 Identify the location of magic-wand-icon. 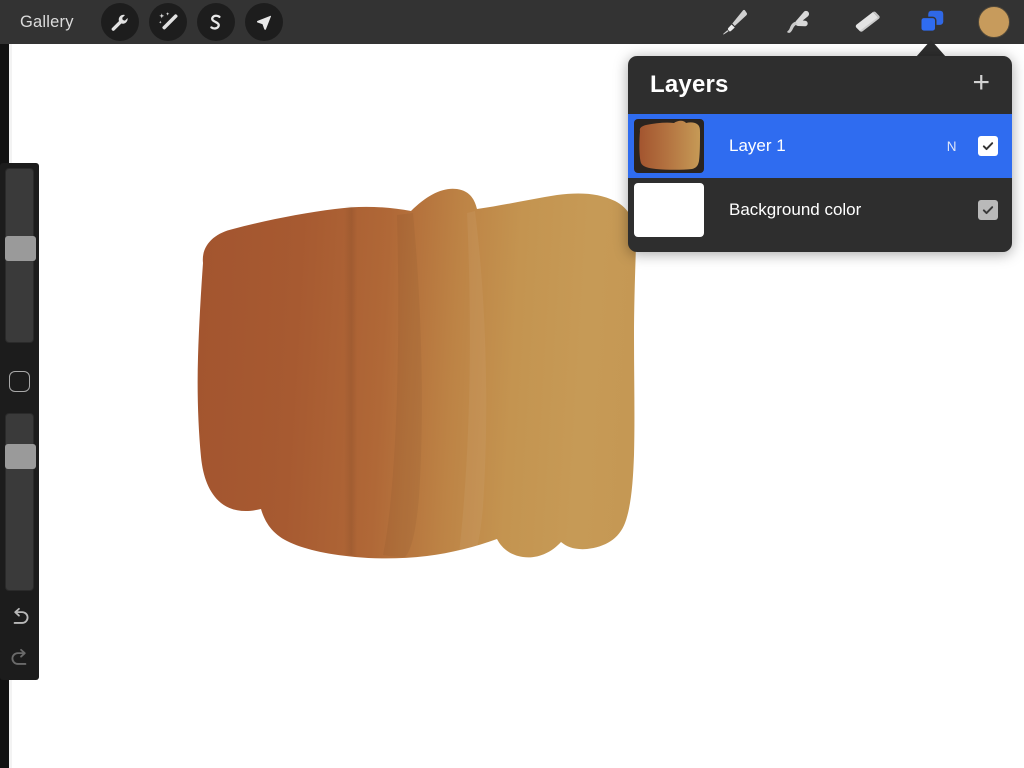
(168, 22).